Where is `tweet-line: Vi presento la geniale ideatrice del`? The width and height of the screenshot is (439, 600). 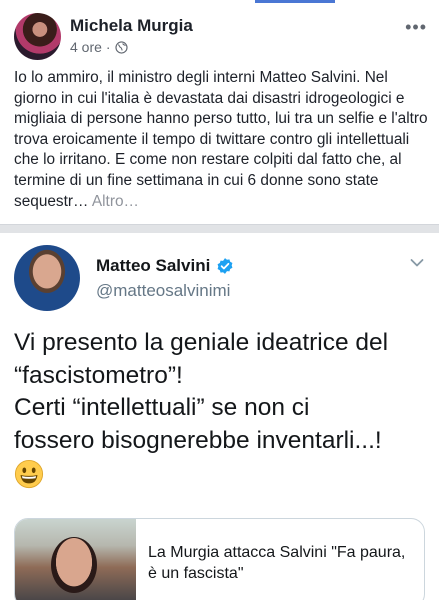 tweet-line: Vi presento la geniale ideatrice del is located at coordinates (201, 342).